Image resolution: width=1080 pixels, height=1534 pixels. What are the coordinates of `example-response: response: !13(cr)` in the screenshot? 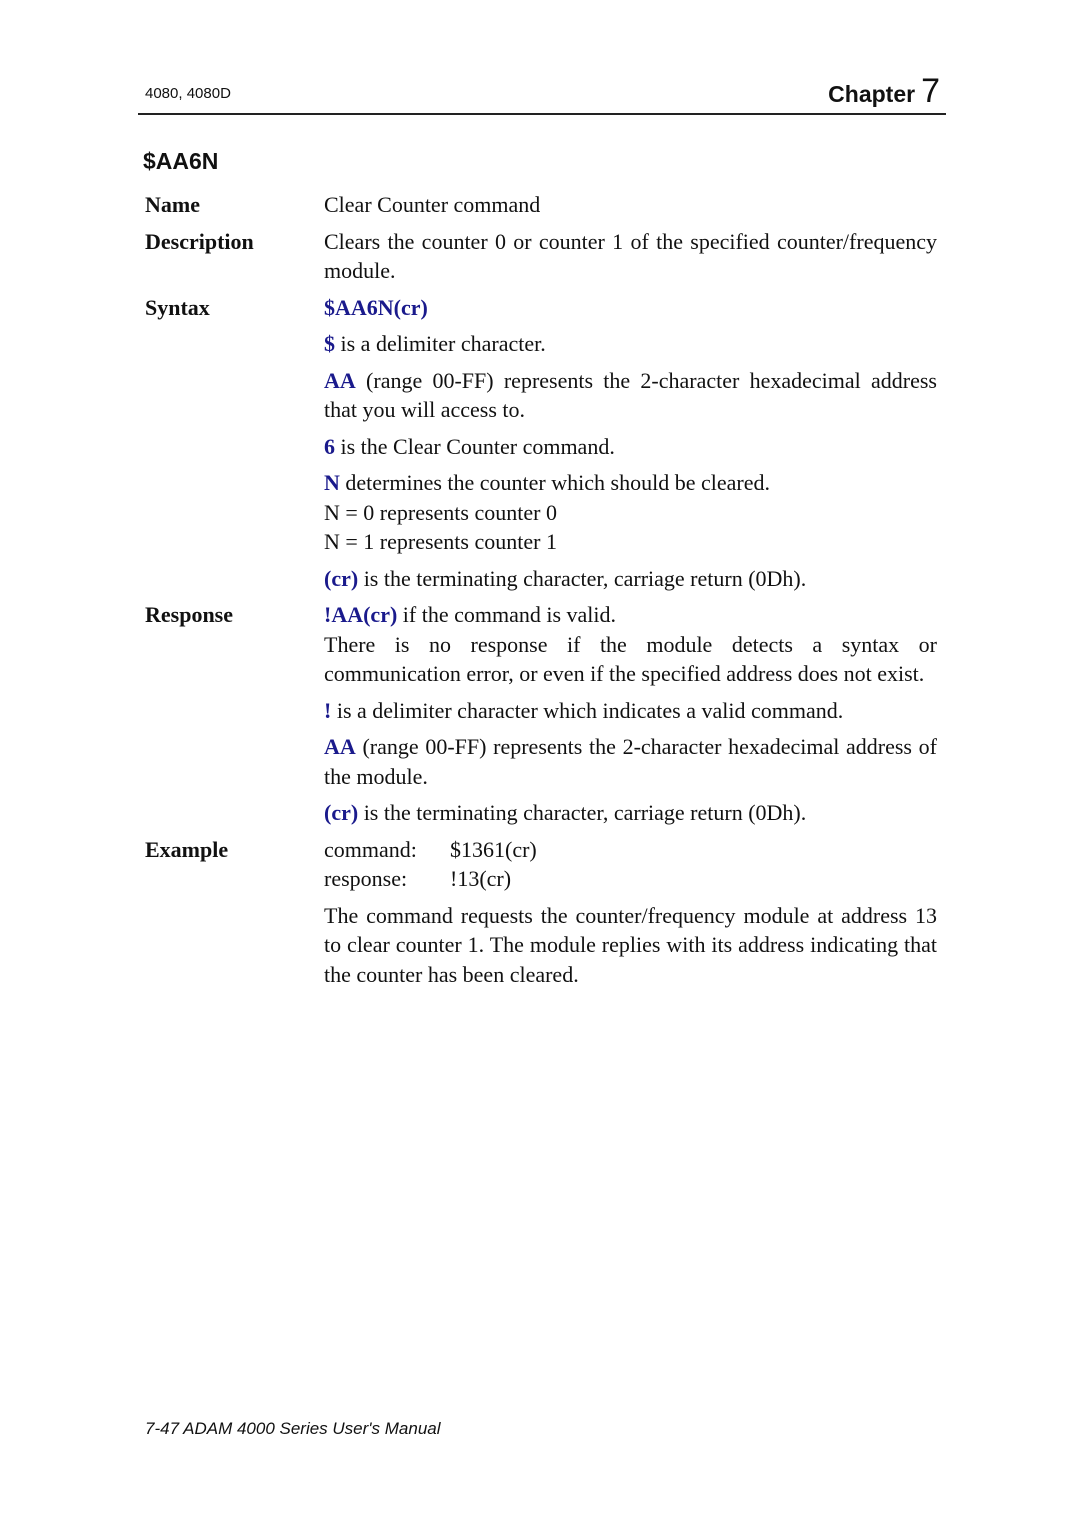 It's located at (418, 878).